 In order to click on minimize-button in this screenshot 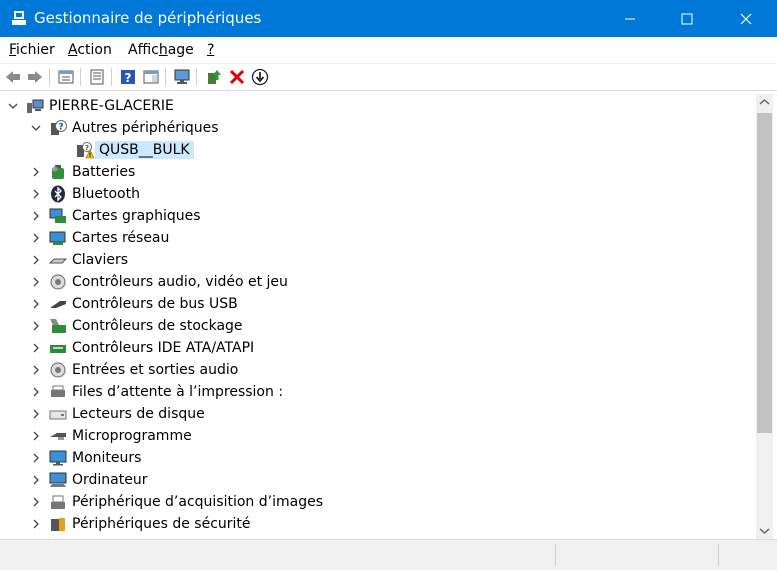, I will do `click(630, 18)`.